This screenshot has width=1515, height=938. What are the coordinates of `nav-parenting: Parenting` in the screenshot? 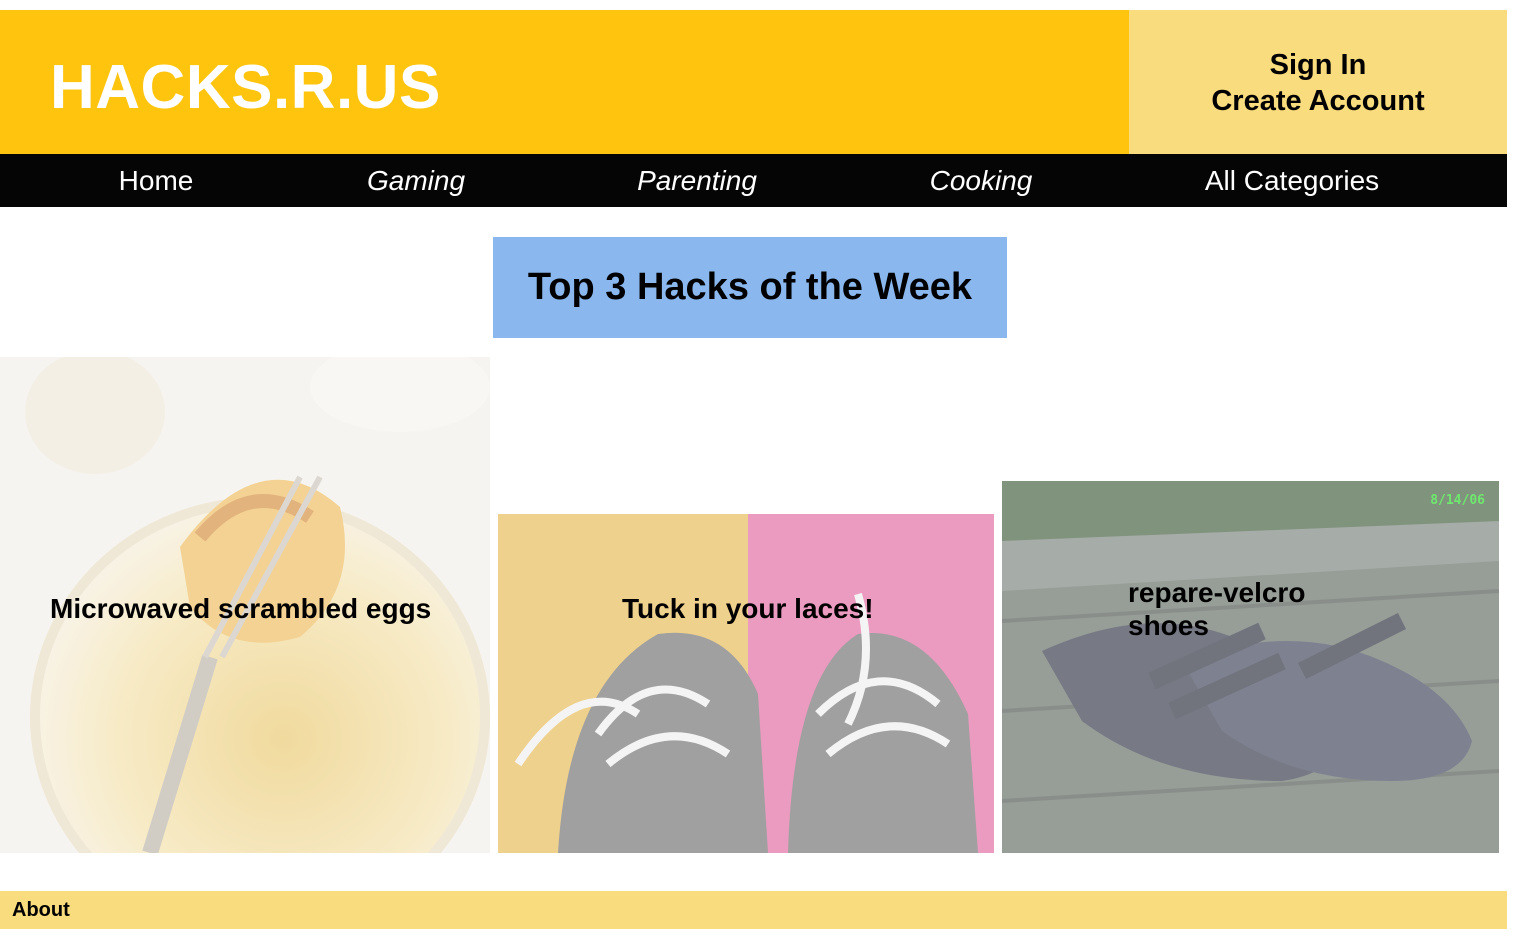 It's located at (697, 180).